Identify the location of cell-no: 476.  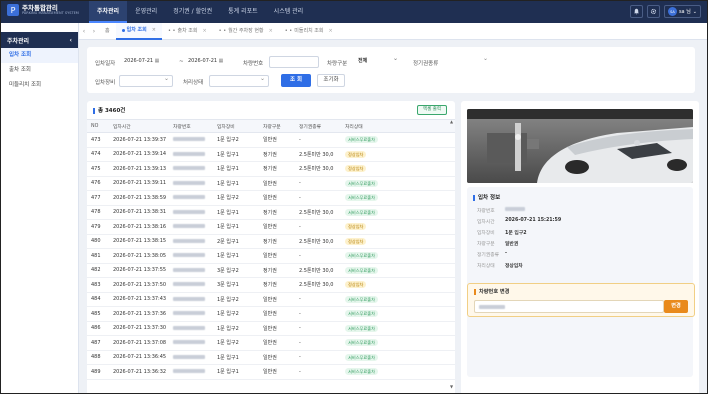
(98, 183).